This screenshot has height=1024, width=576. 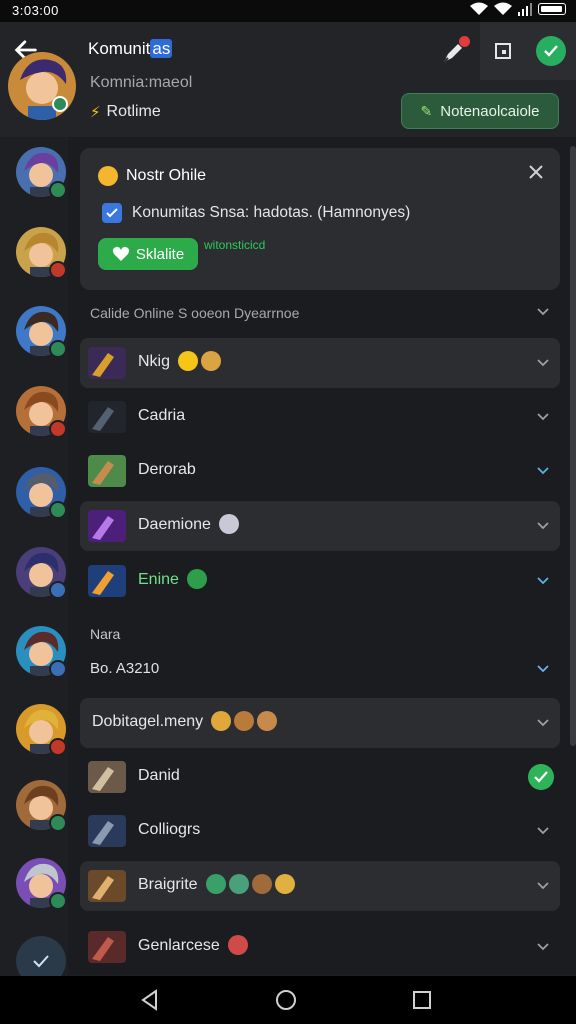 I want to click on channel-row: Derorab, so click(x=320, y=471).